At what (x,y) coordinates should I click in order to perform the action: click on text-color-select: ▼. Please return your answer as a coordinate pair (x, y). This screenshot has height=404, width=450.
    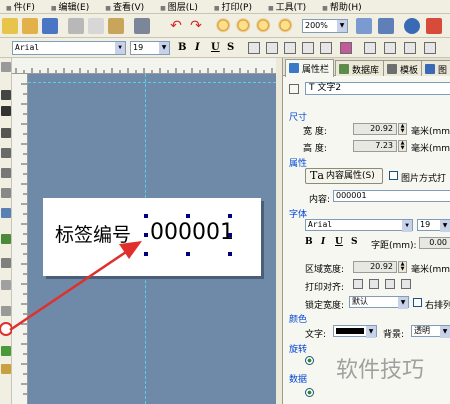
    Looking at the image, I should click on (355, 331).